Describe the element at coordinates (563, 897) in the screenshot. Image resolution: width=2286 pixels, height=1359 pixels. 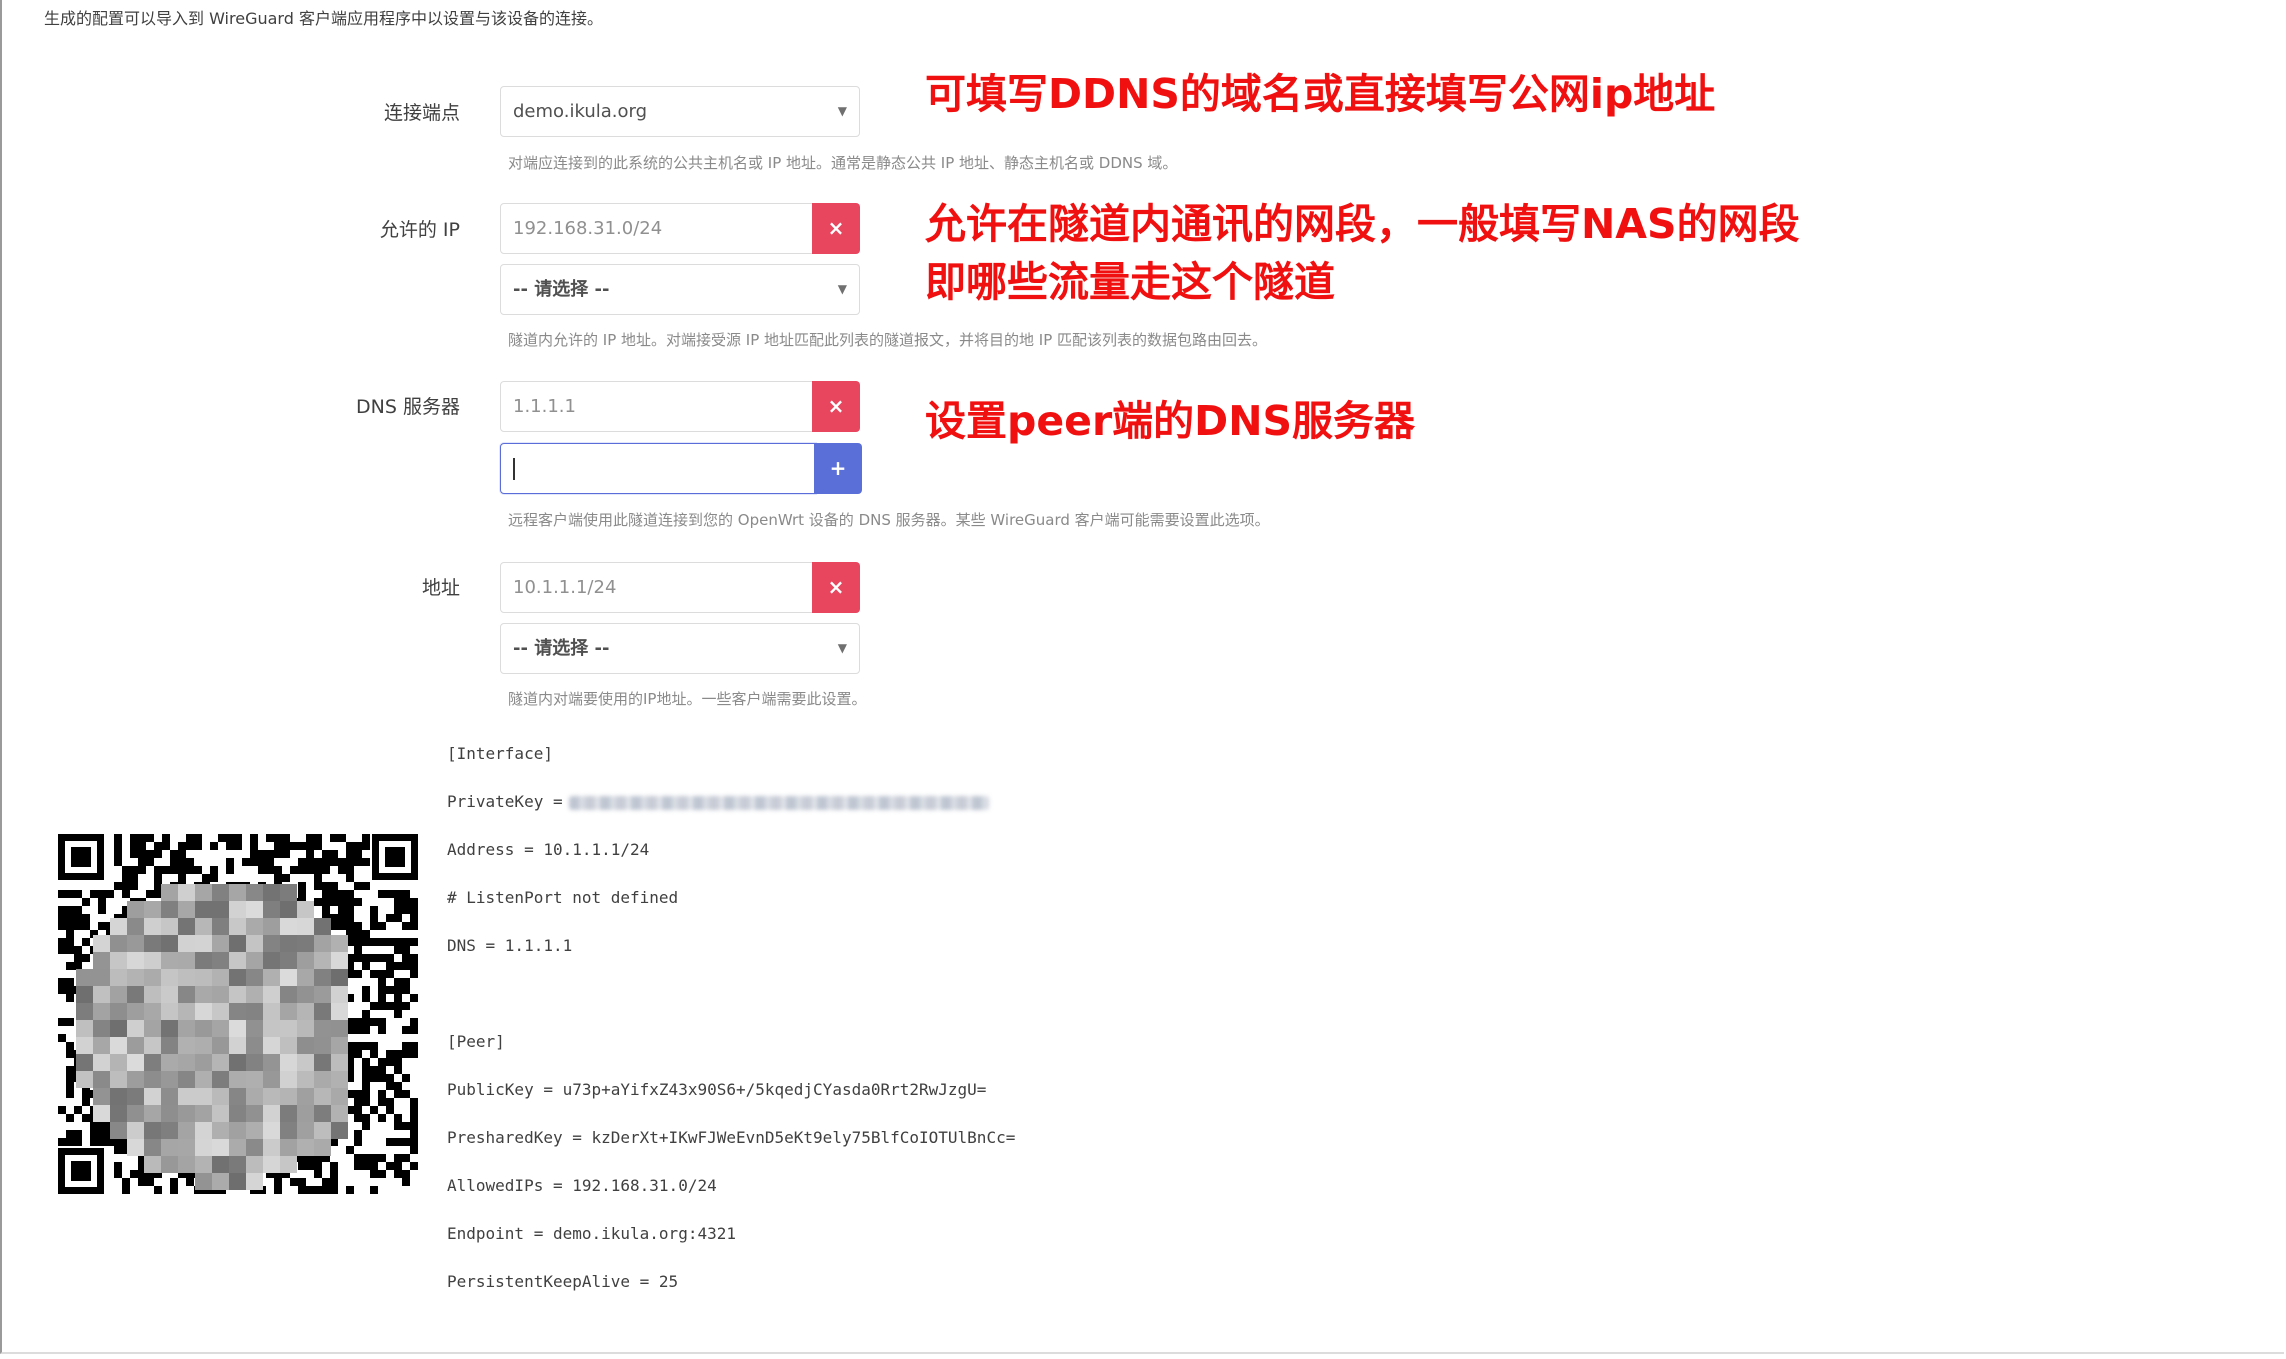
I see `config-listen-port: # ListenPort not defined` at that location.